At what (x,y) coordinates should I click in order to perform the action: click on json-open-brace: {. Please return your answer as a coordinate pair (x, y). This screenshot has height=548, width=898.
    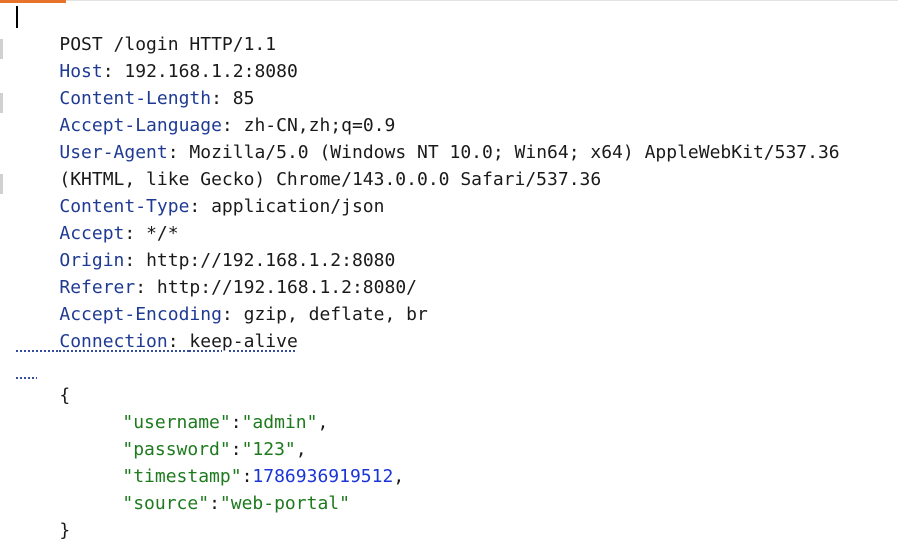
    Looking at the image, I should click on (43, 380).